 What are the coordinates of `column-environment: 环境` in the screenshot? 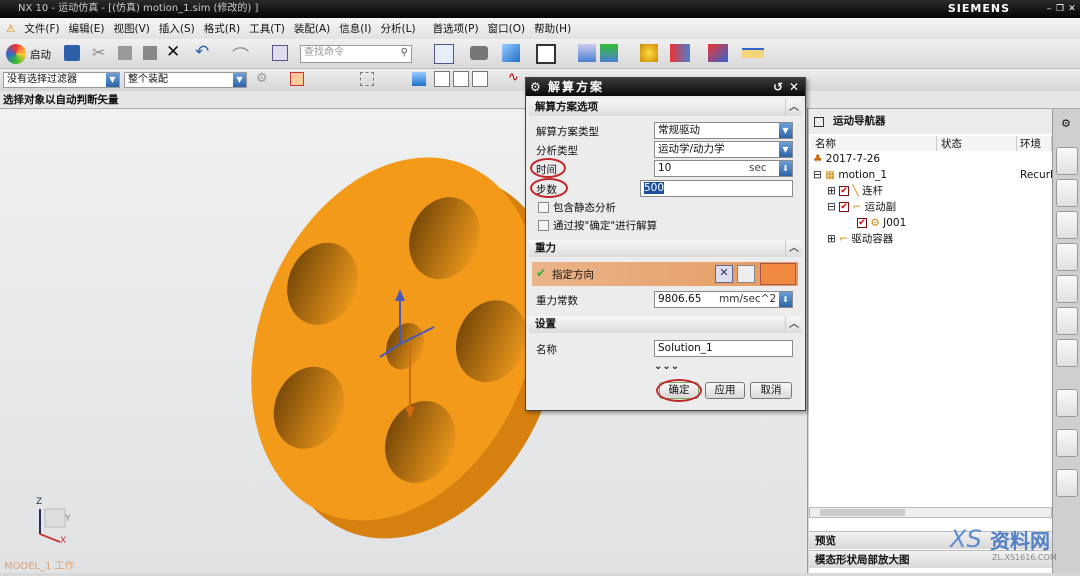 It's located at (1034, 143).